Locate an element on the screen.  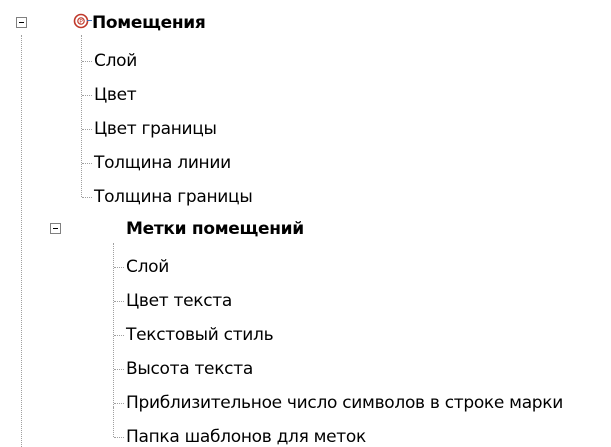
tree-item-label: Высота текста is located at coordinates (189, 369).